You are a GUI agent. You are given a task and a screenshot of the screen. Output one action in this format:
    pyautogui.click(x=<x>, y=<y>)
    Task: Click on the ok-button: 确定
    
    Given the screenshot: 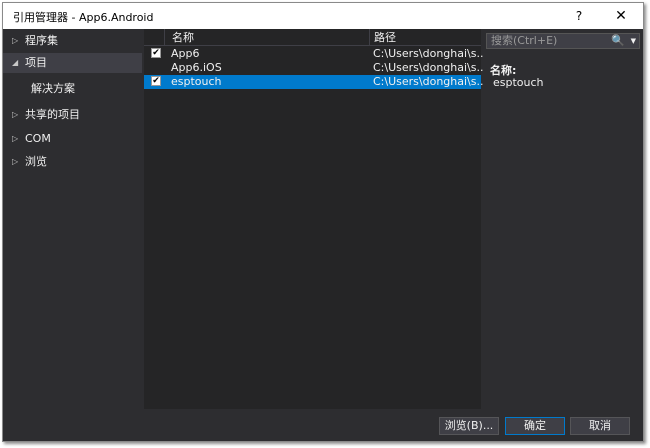 What is the action you would take?
    pyautogui.click(x=535, y=426)
    